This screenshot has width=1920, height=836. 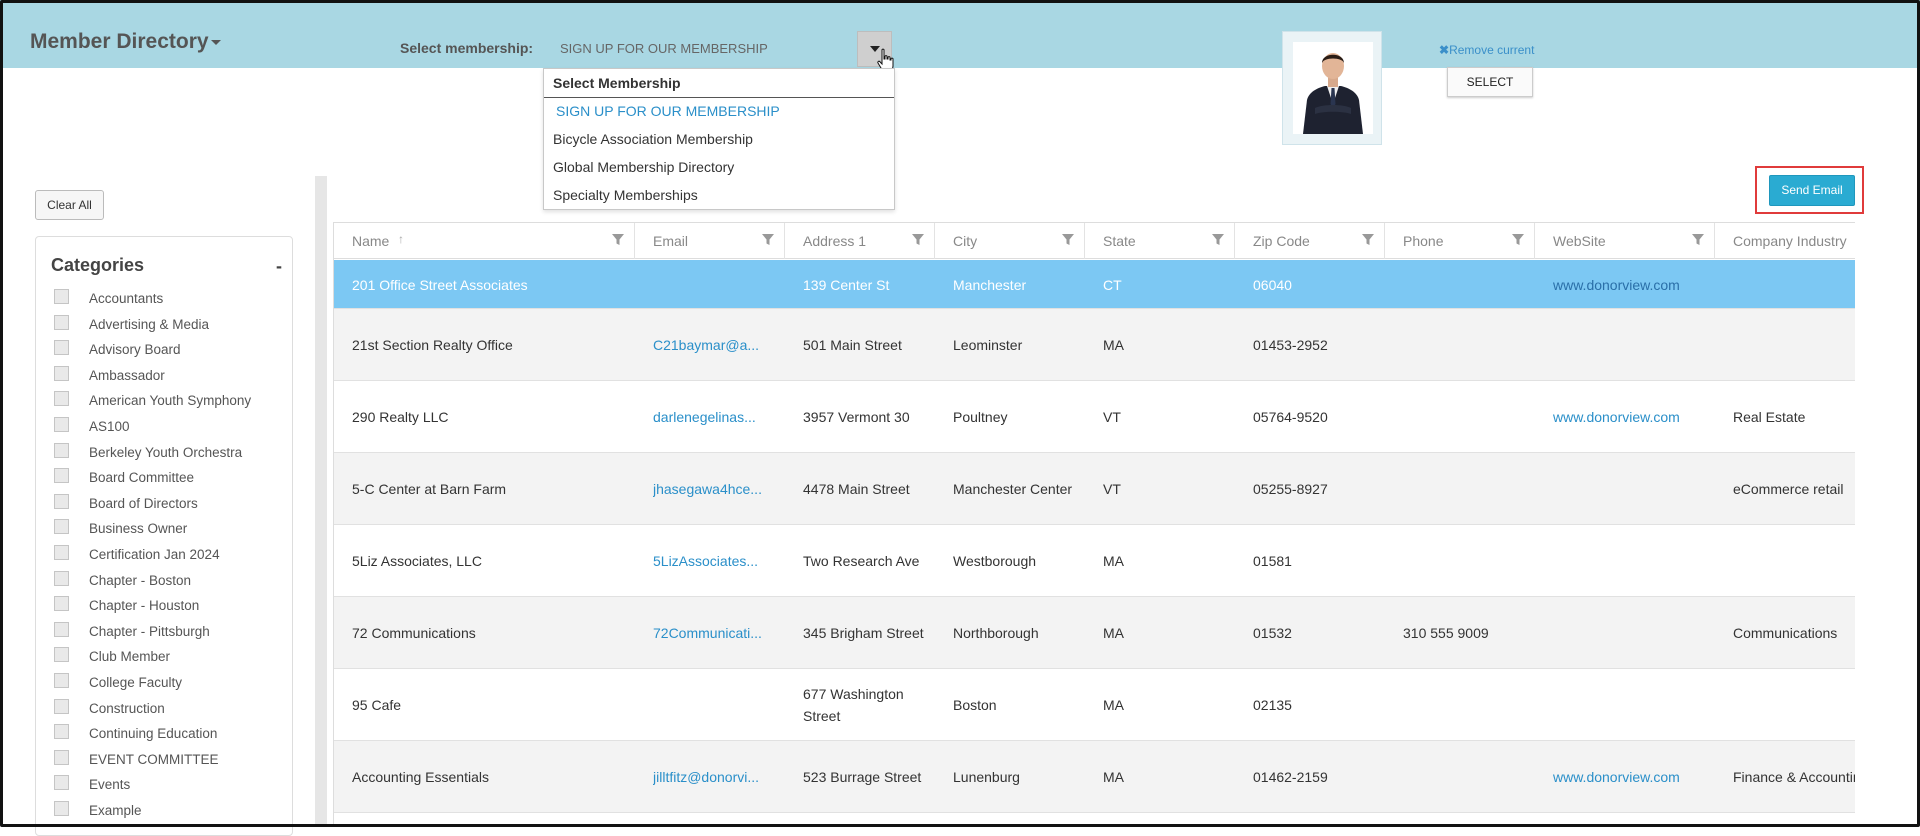 I want to click on cell-zip: 05255-8927, so click(x=1290, y=489).